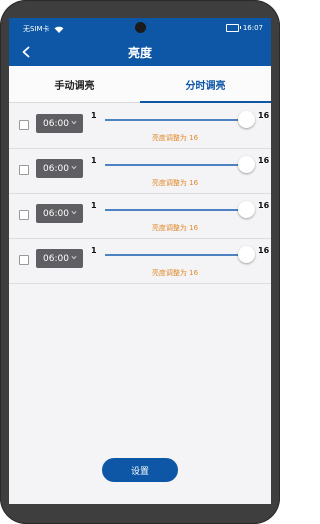 This screenshot has height=524, width=320. Describe the element at coordinates (205, 84) in the screenshot. I see `tab-scheduled-brightness: 分时调亮` at that location.